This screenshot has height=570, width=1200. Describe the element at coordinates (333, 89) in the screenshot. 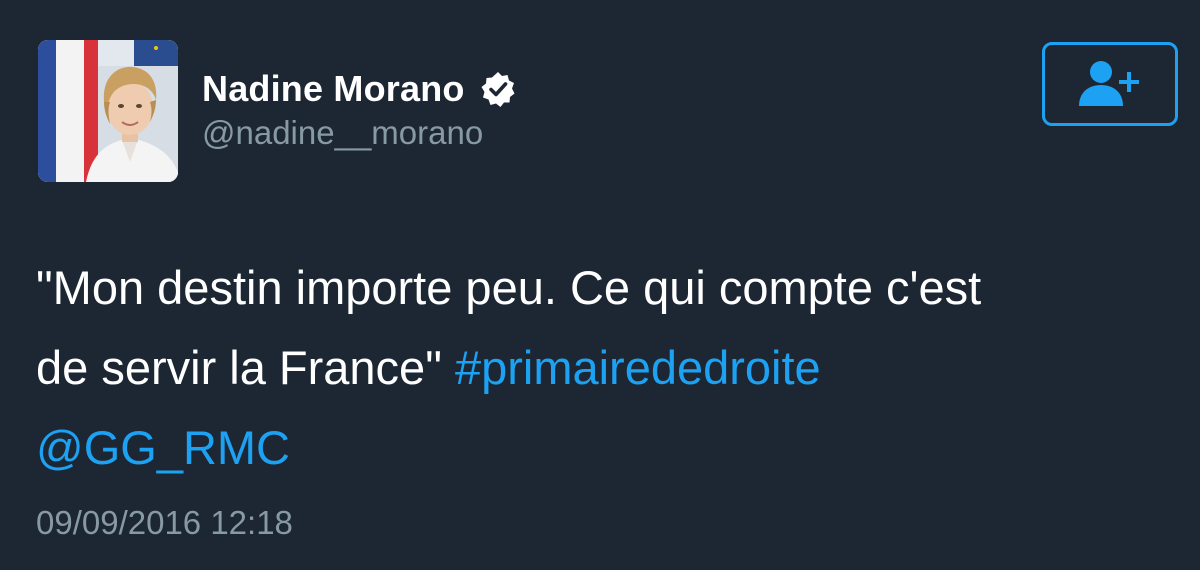

I see `display-name: Nadine Morano` at that location.